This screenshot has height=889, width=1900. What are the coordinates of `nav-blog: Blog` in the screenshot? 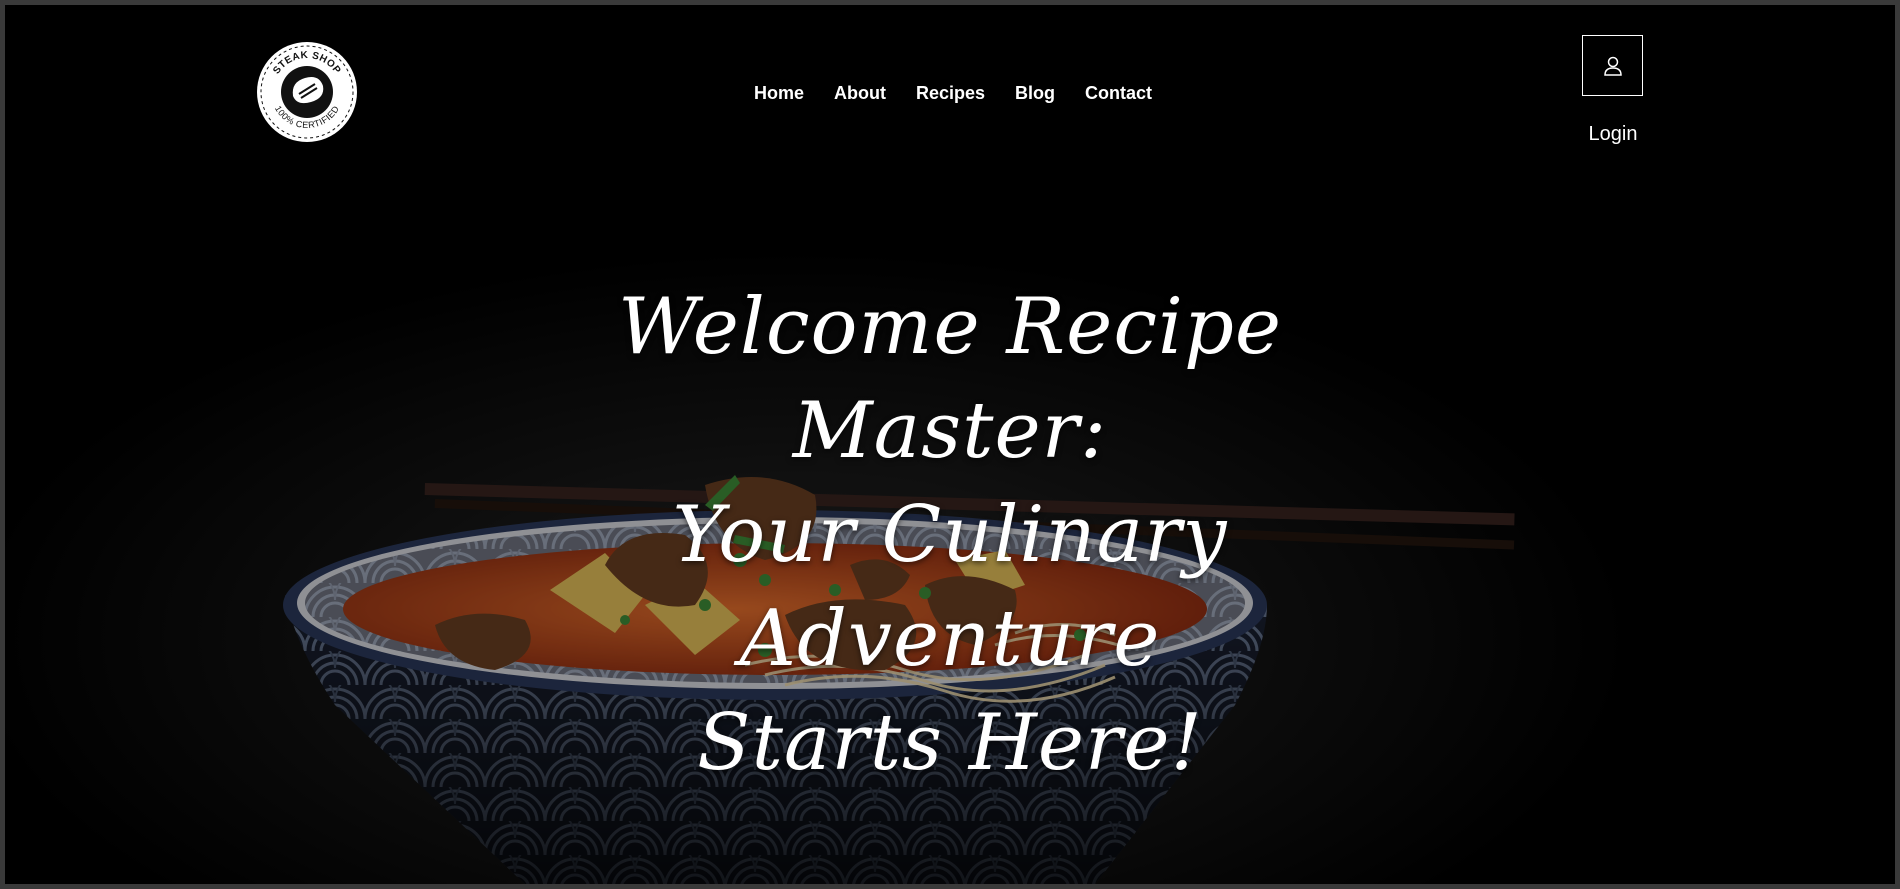 It's located at (1035, 93).